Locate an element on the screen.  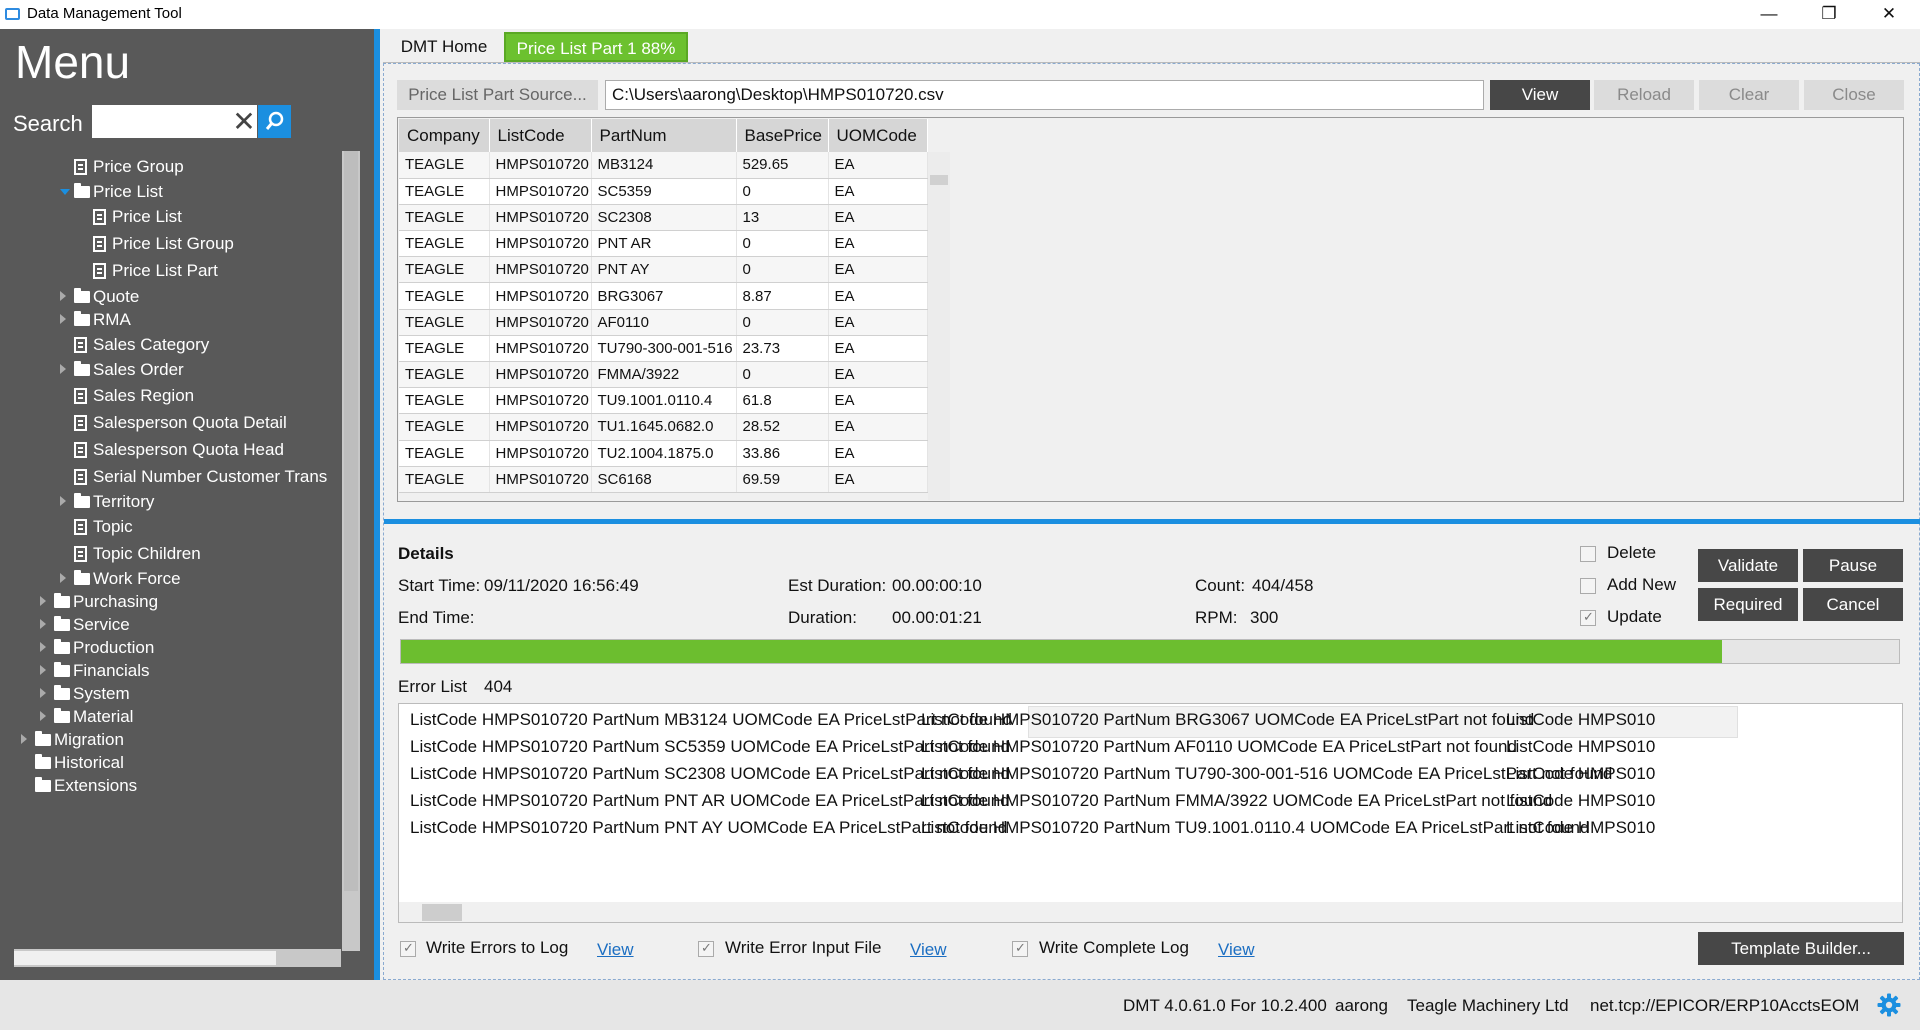
sidebar-splitter is located at coordinates (377, 504).